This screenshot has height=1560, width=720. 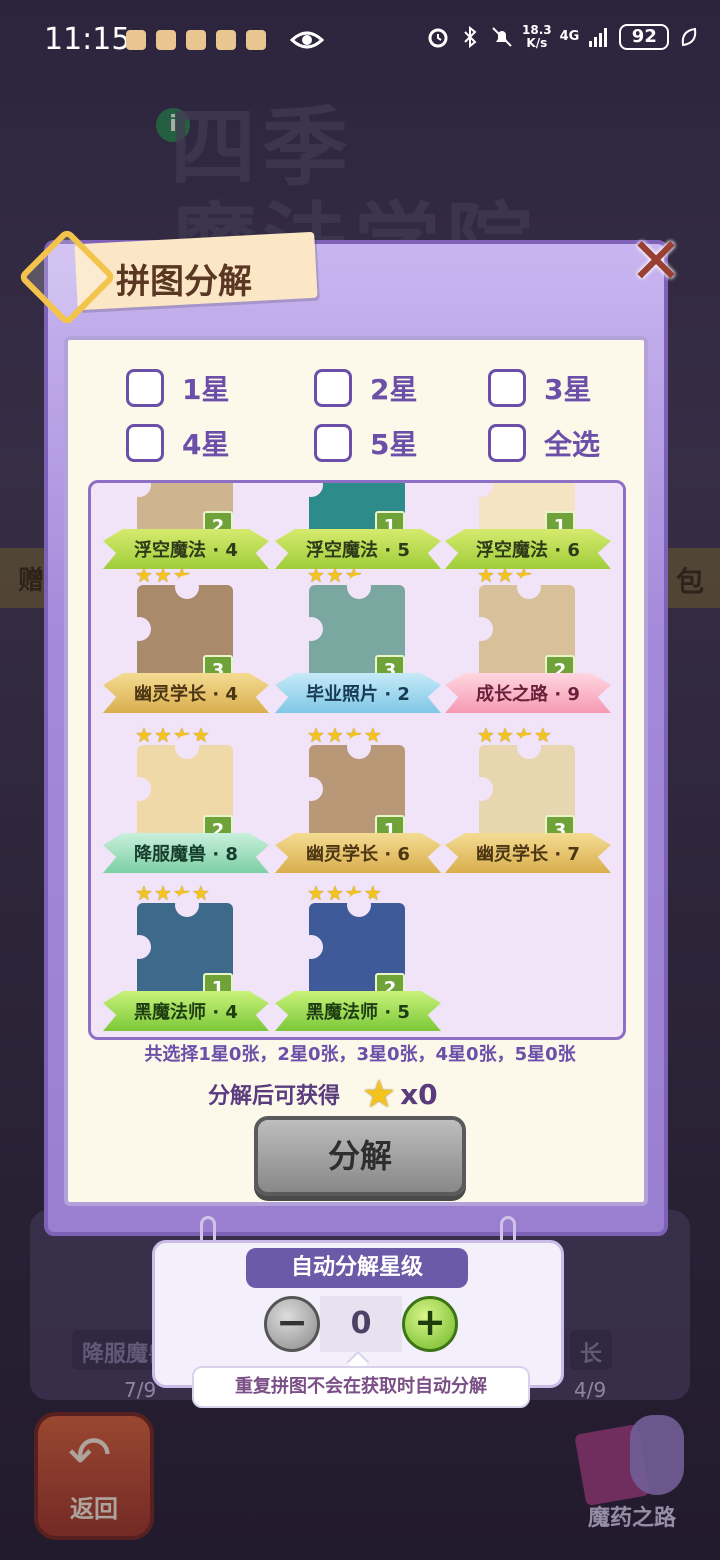 What do you see at coordinates (361, 649) in the screenshot?
I see `puzzle-piece: ★★★3毕业照片 · 2` at bounding box center [361, 649].